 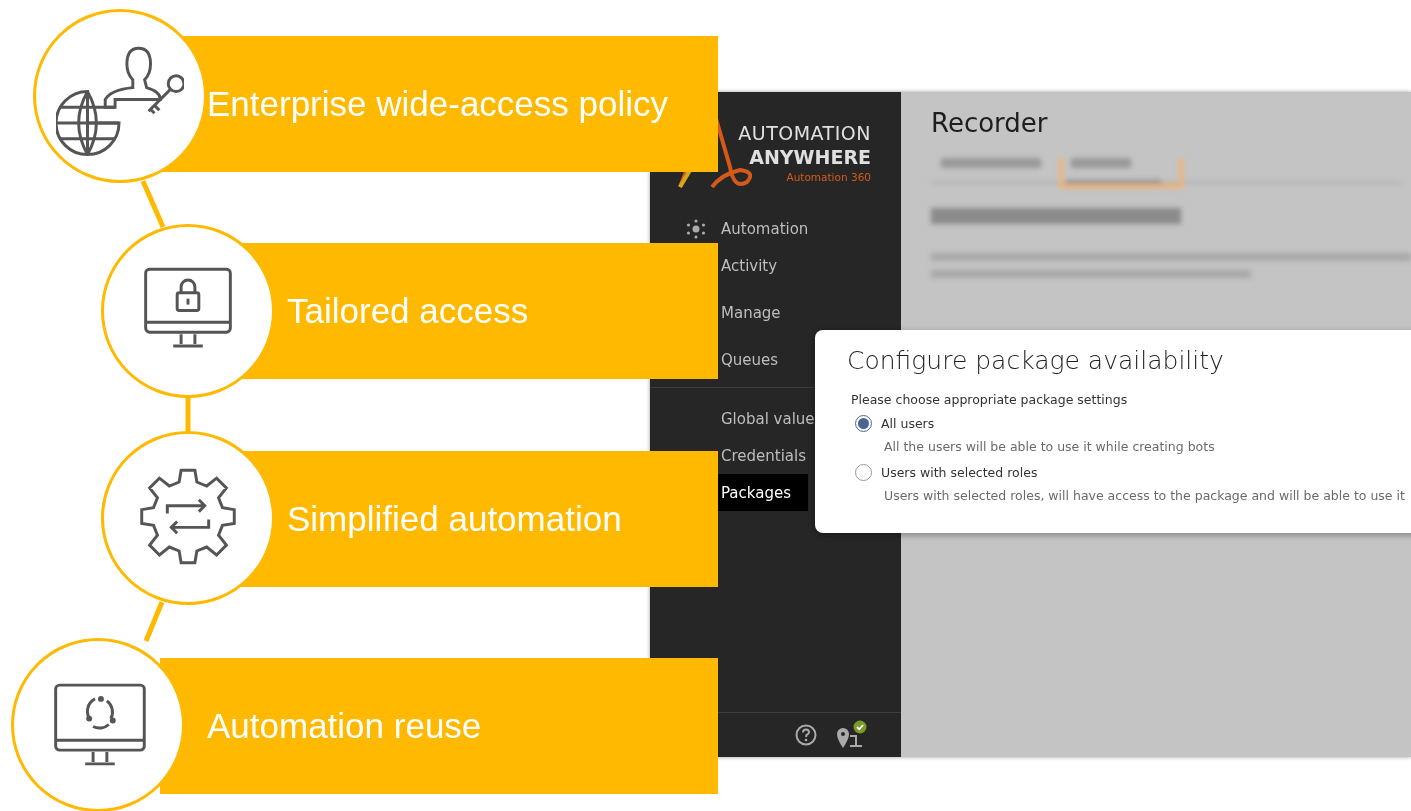 I want to click on feature-label: Simplified automation, so click(x=454, y=519).